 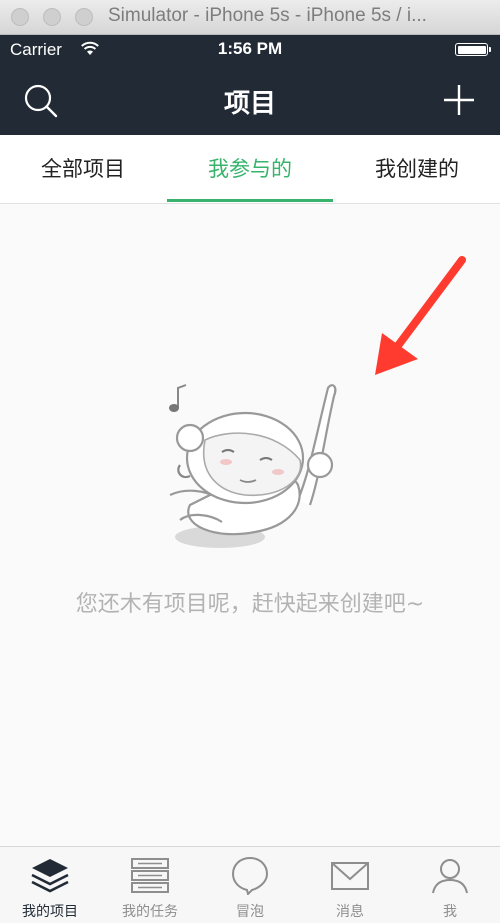 What do you see at coordinates (84, 17) in the screenshot?
I see `window-zoom-button` at bounding box center [84, 17].